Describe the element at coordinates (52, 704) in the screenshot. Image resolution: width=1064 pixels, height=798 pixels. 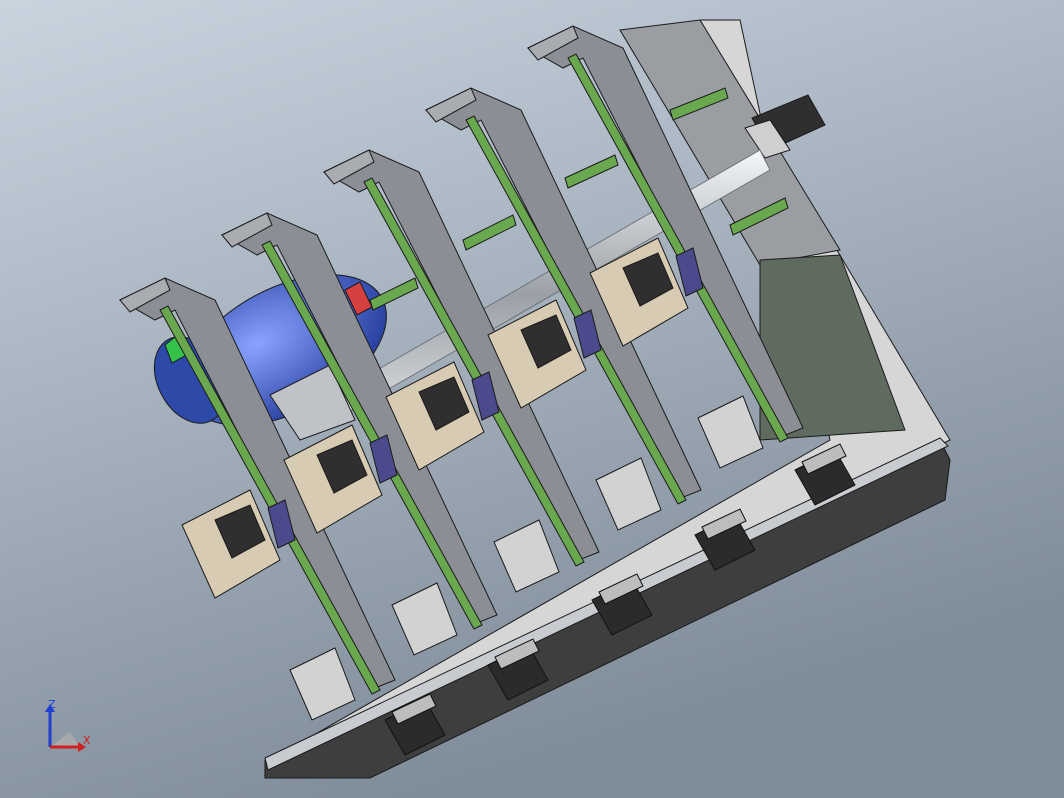
I see `z-axis-label: Z` at that location.